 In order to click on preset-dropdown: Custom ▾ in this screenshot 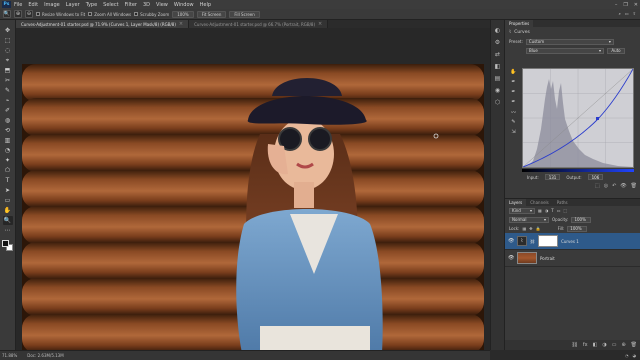, I will do `click(569, 41)`.